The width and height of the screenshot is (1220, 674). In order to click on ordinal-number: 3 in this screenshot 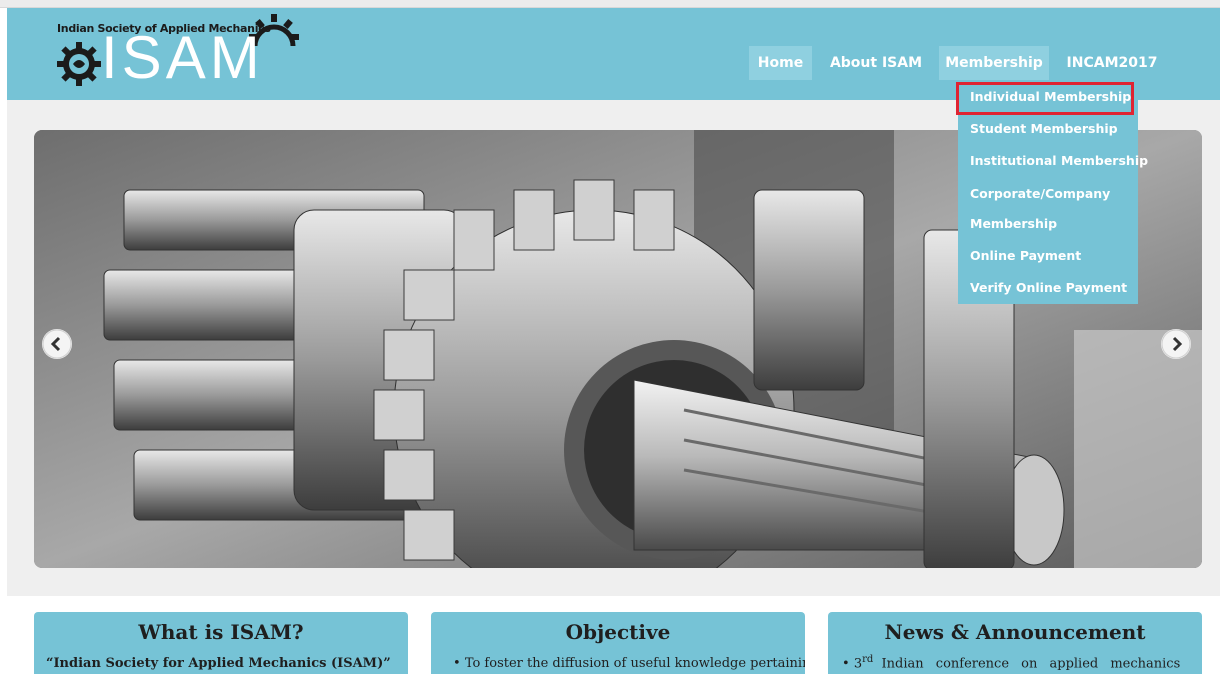, I will do `click(858, 664)`.